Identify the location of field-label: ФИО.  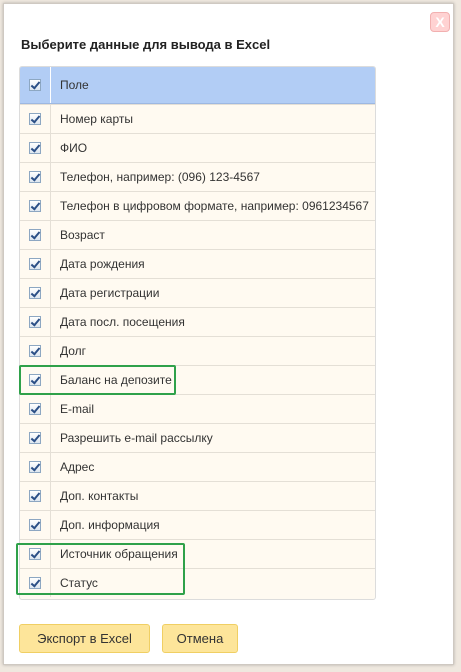
(74, 148).